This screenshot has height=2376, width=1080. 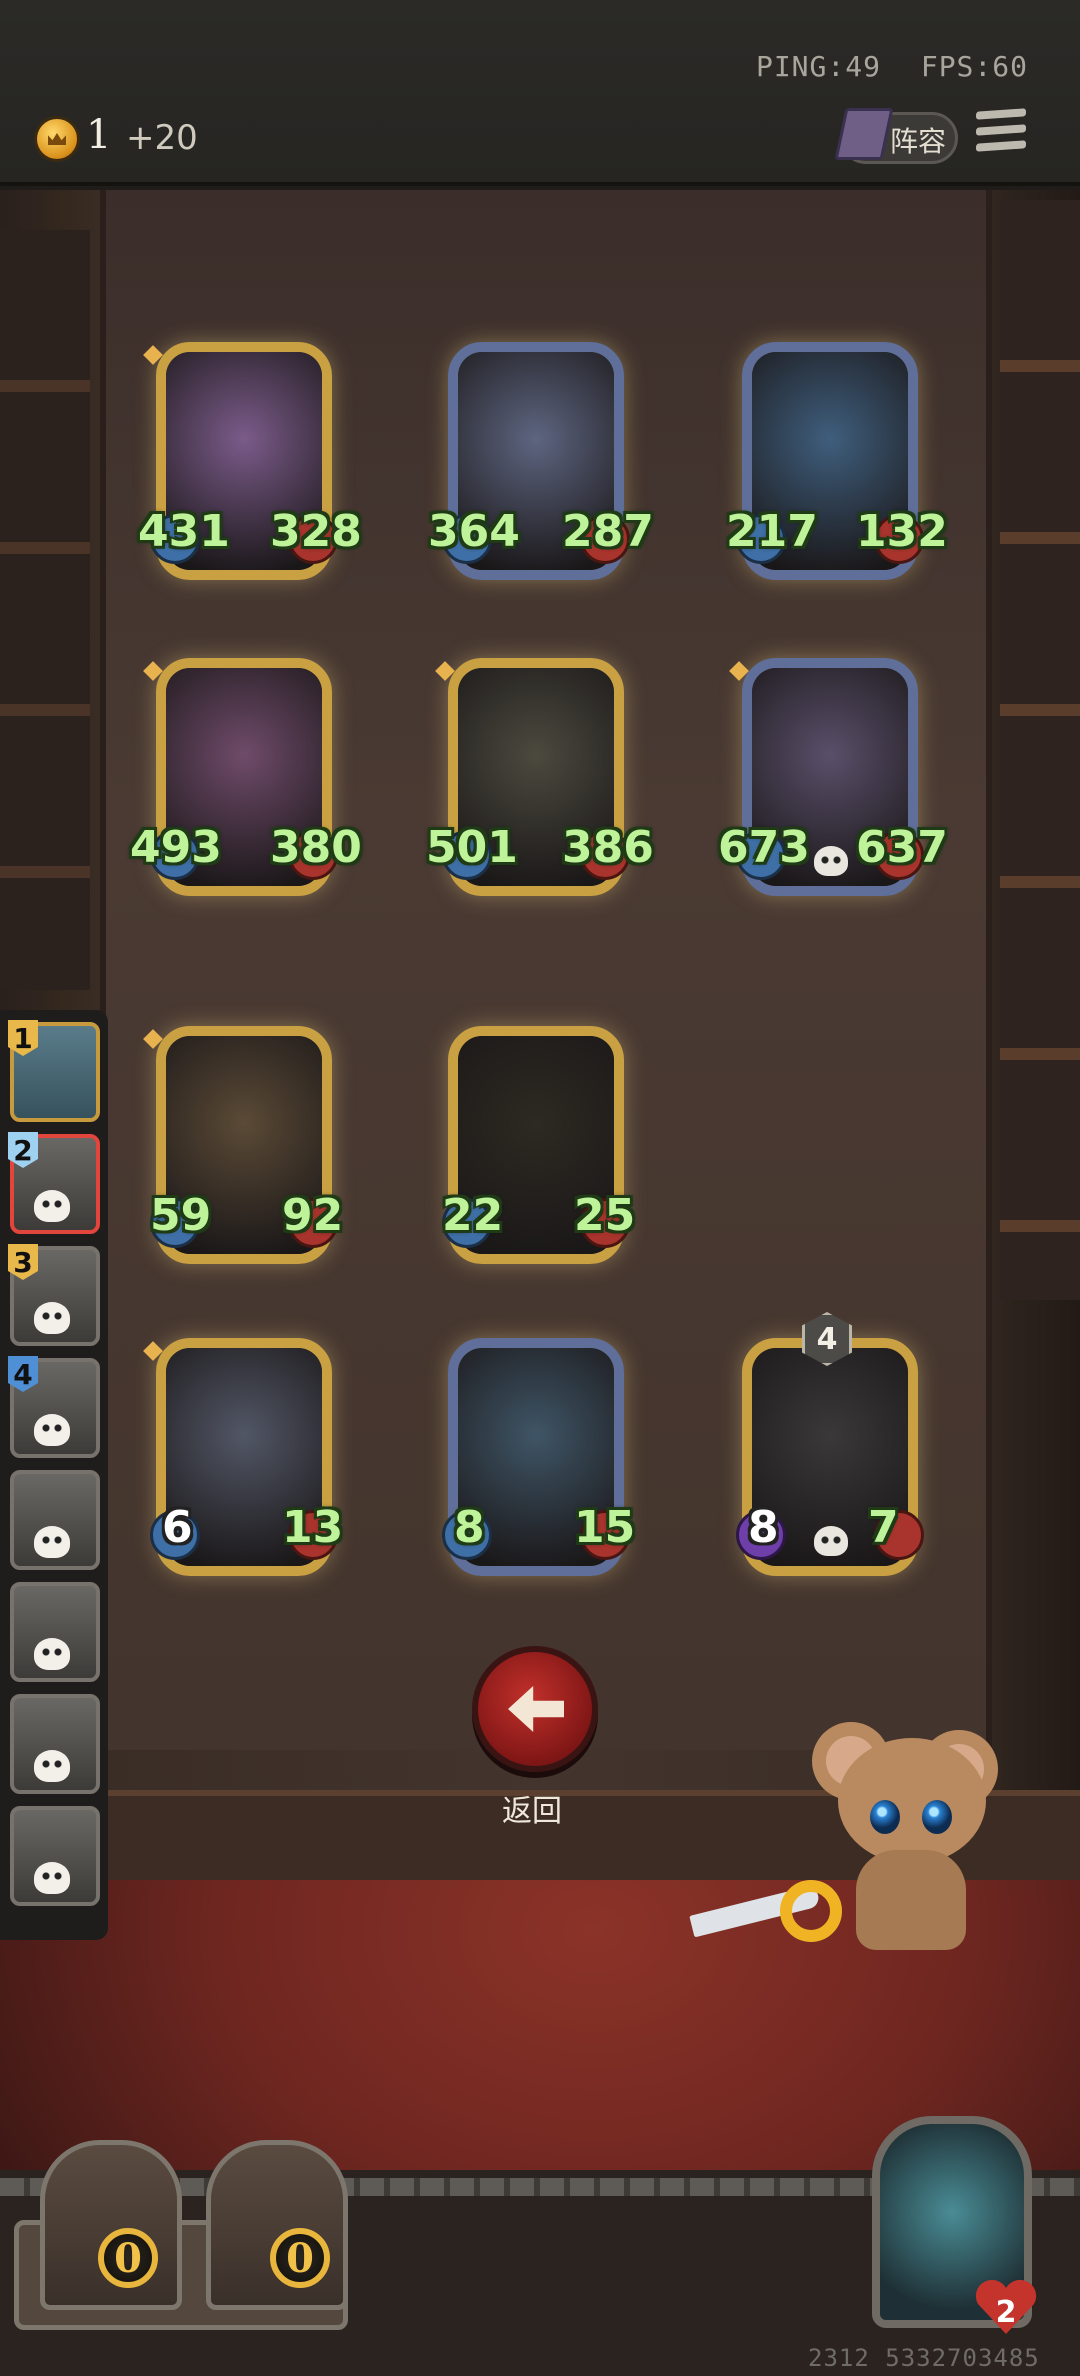 What do you see at coordinates (608, 531) in the screenshot?
I see `health-value: 287` at bounding box center [608, 531].